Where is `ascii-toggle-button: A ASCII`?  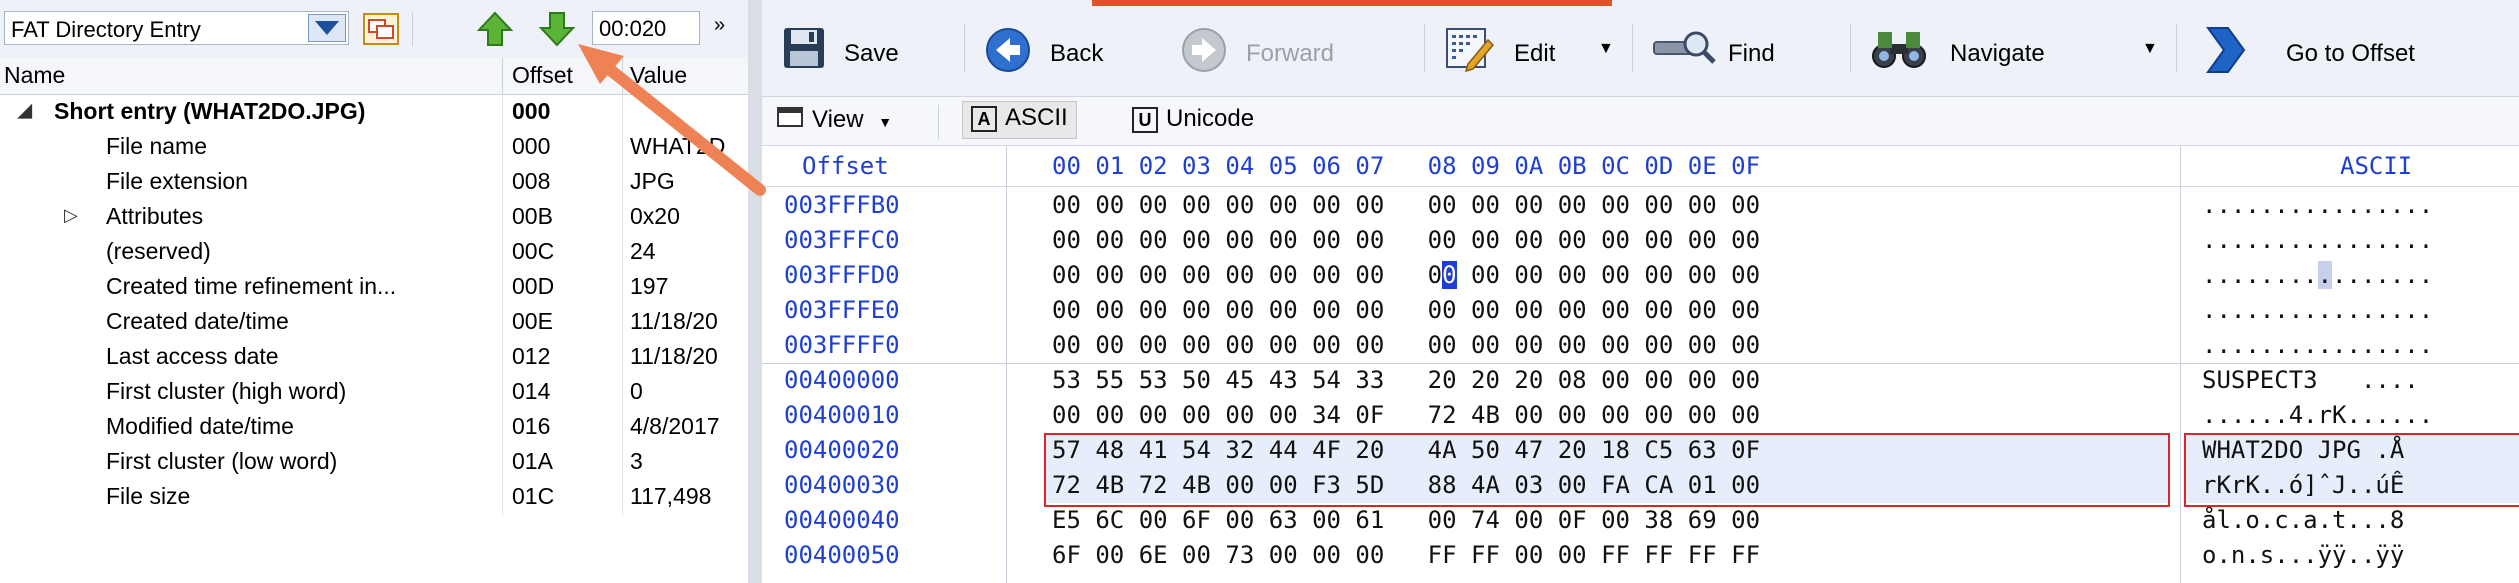
ascii-toggle-button: A ASCII is located at coordinates (1019, 120).